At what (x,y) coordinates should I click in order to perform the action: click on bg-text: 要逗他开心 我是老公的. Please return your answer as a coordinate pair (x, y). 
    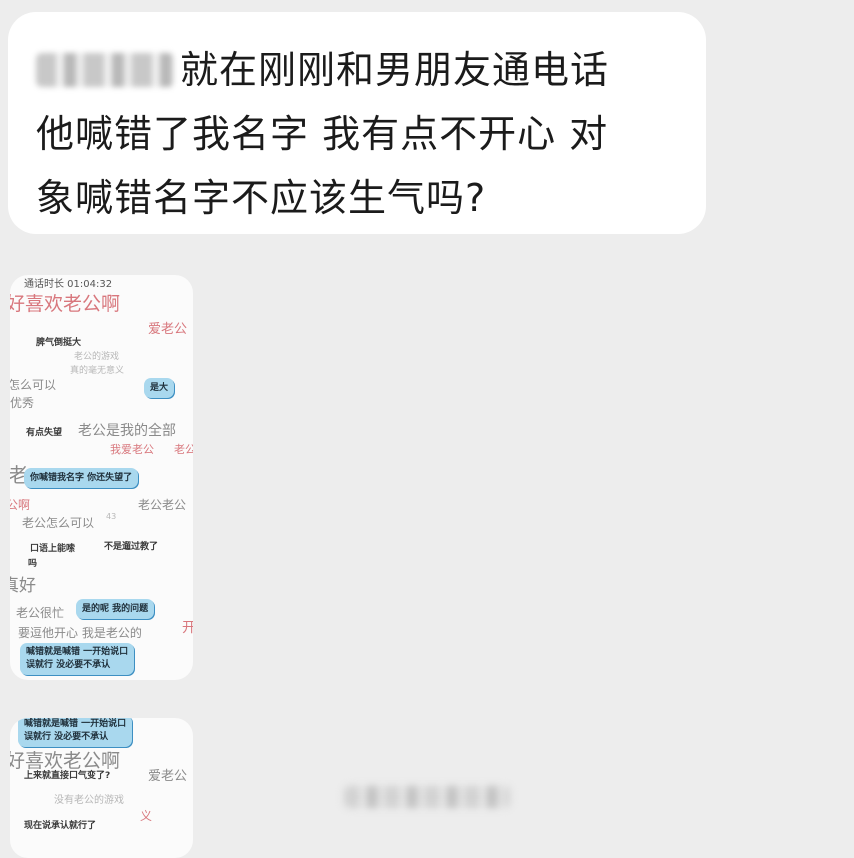
    Looking at the image, I should click on (80, 633).